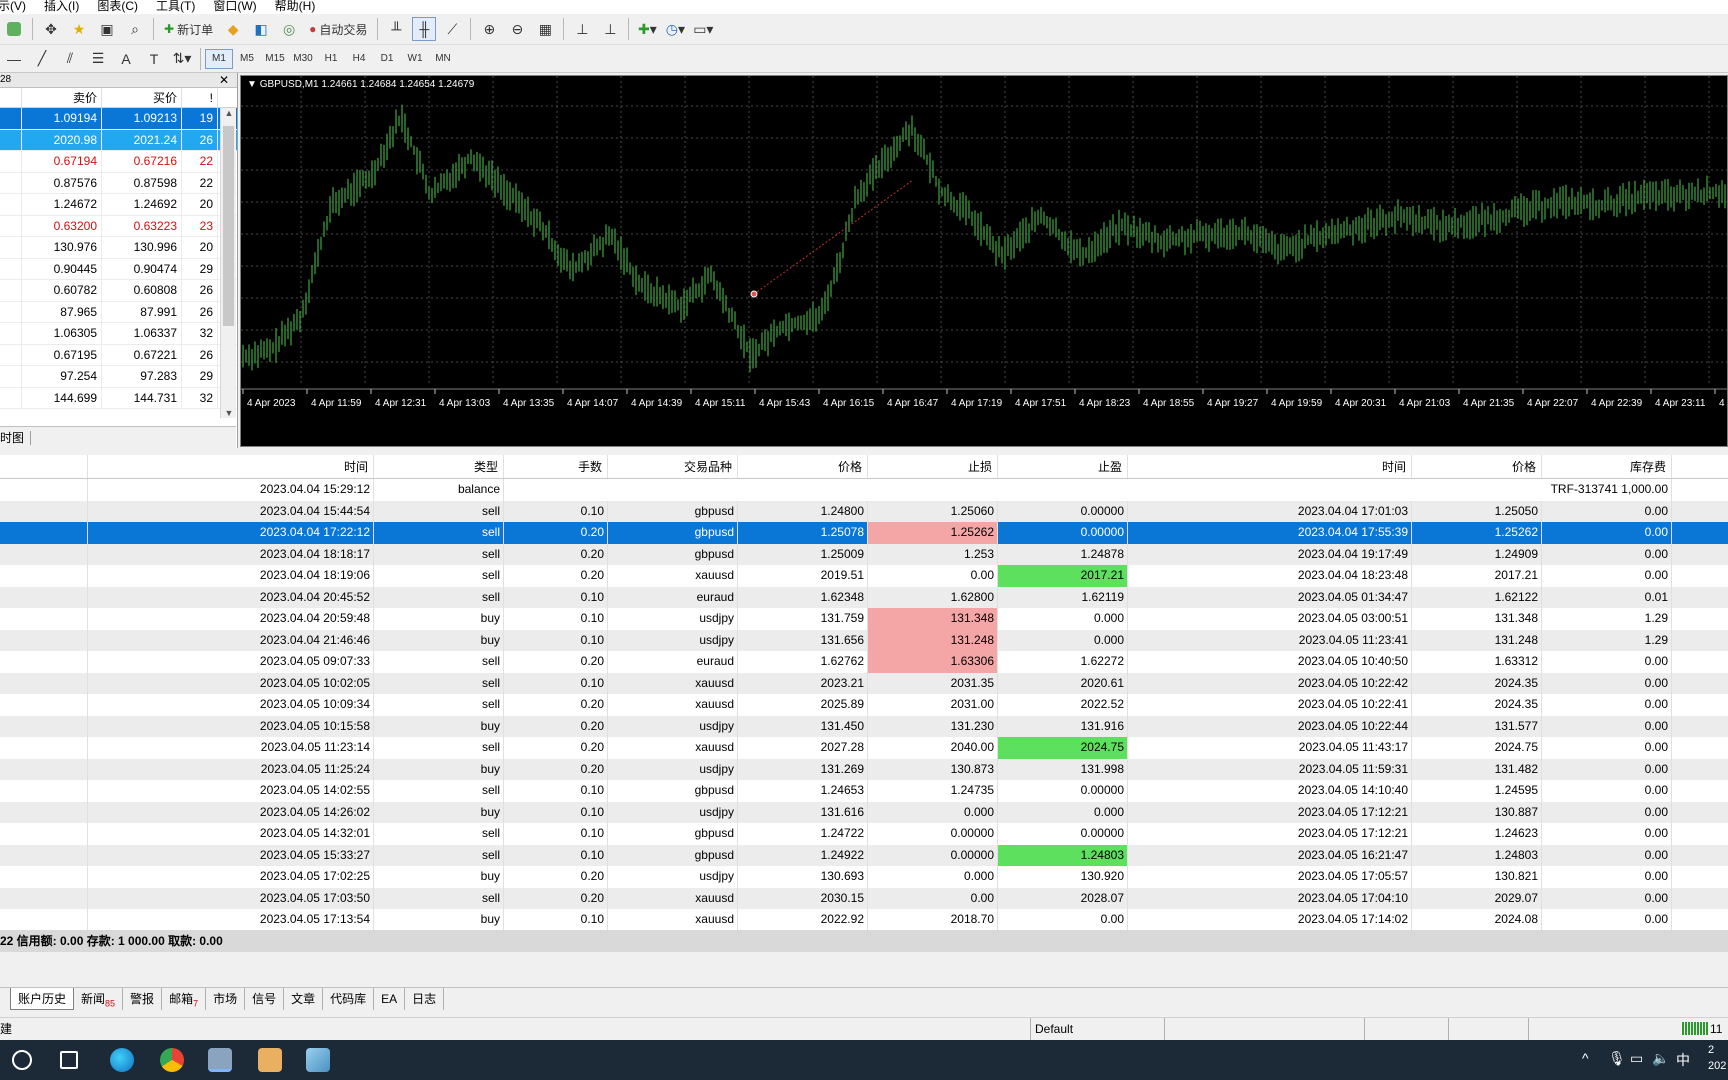 The height and width of the screenshot is (1080, 1728). What do you see at coordinates (452, 29) in the screenshot?
I see `line-chart-icon: ⟋` at bounding box center [452, 29].